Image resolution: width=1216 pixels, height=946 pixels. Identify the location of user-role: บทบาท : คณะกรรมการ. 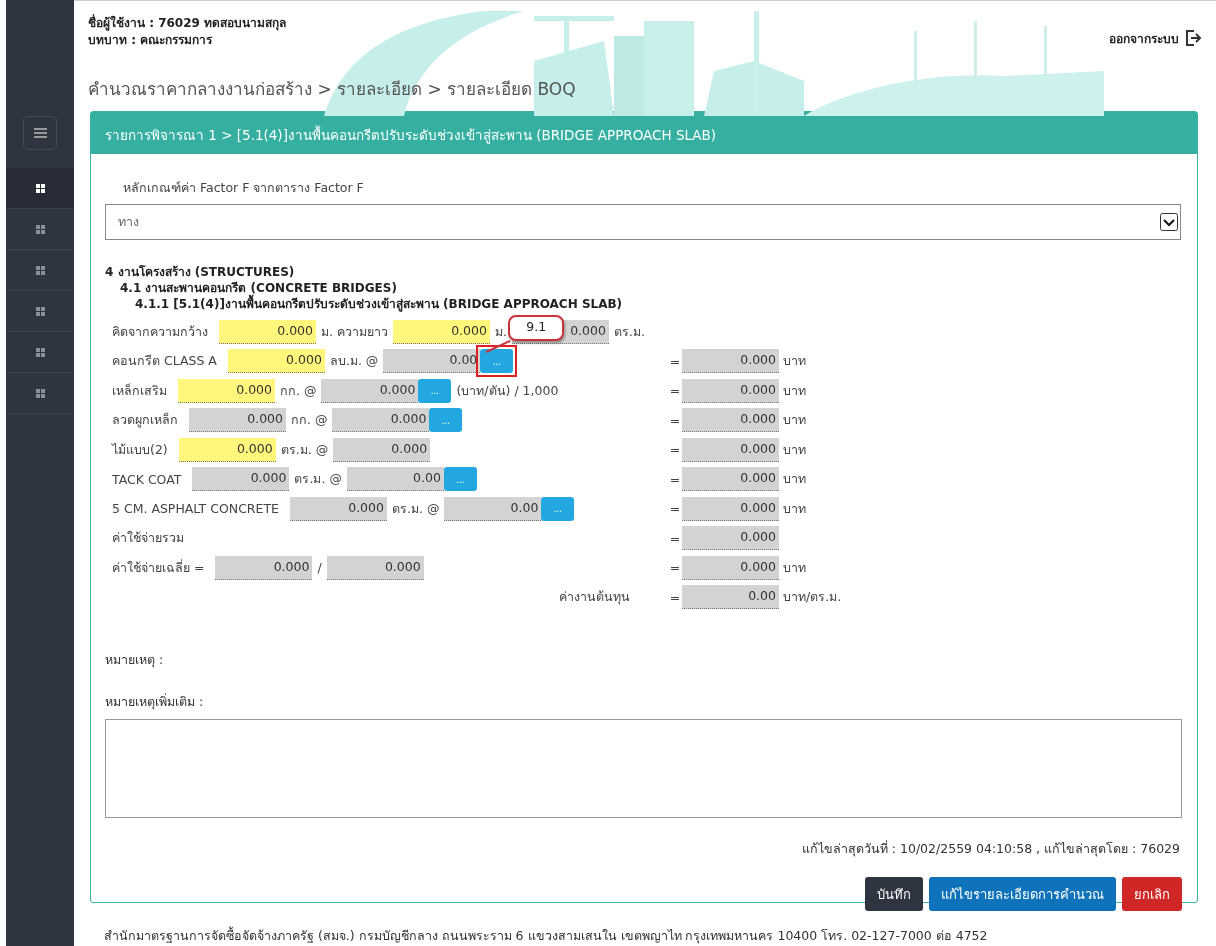
(151, 40).